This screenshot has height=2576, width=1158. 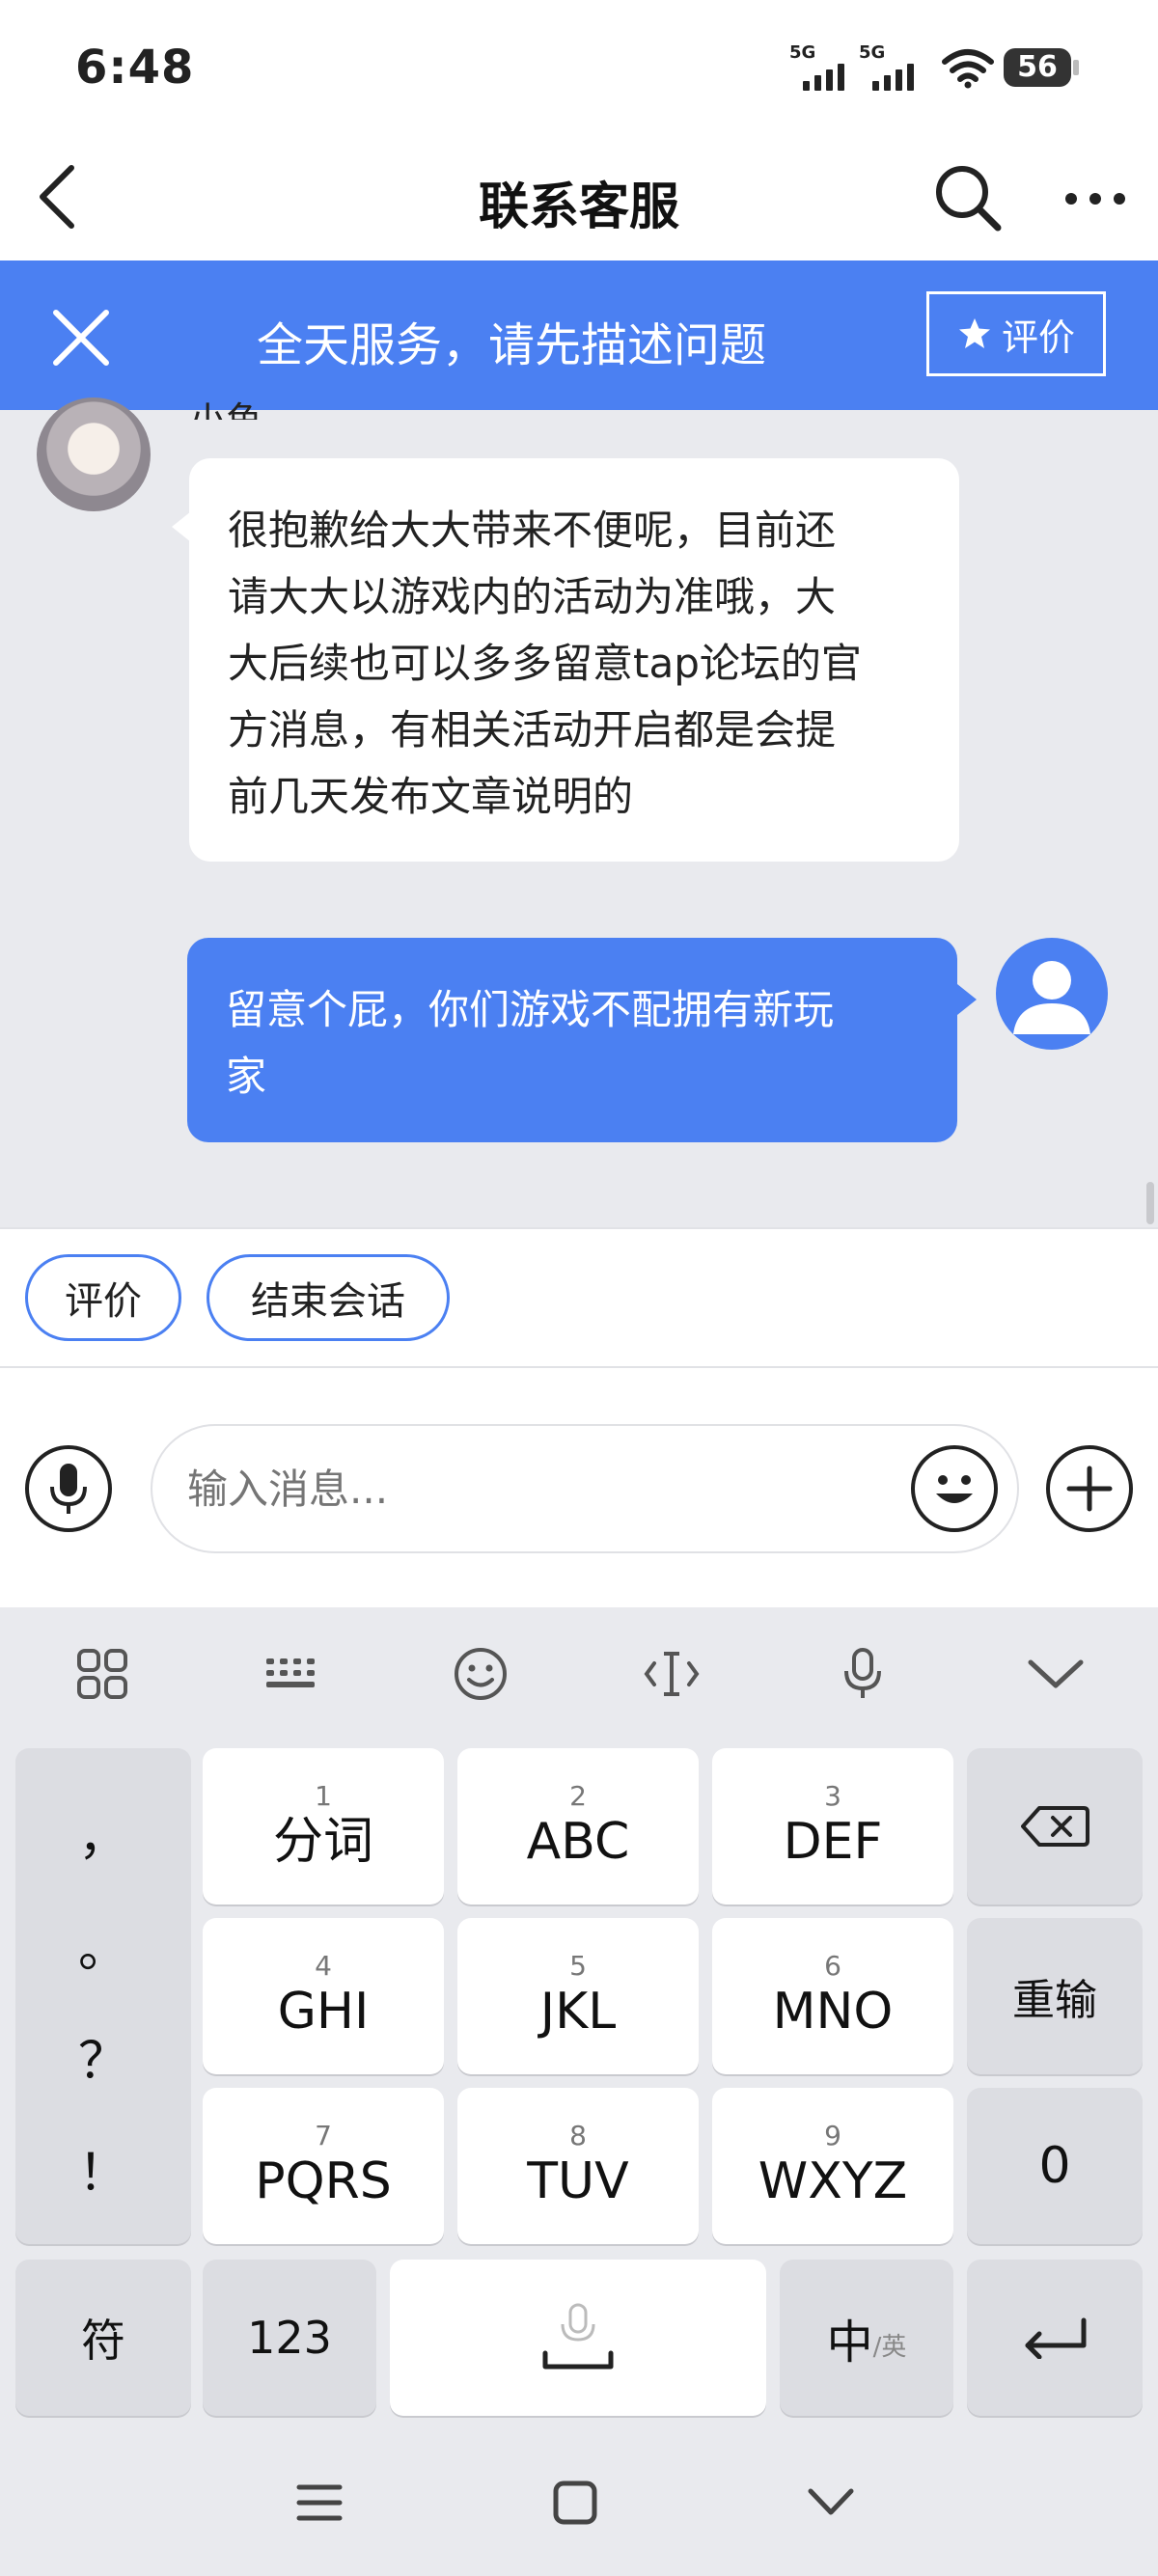 I want to click on key-2: 2 ABC, so click(x=578, y=1827).